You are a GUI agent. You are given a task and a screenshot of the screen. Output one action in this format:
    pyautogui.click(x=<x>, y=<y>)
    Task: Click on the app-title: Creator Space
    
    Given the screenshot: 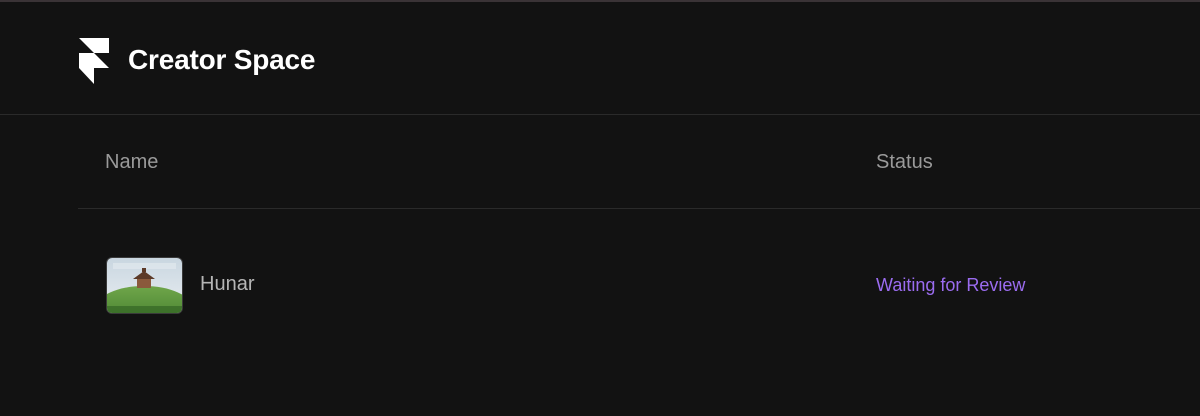 What is the action you would take?
    pyautogui.click(x=222, y=59)
    